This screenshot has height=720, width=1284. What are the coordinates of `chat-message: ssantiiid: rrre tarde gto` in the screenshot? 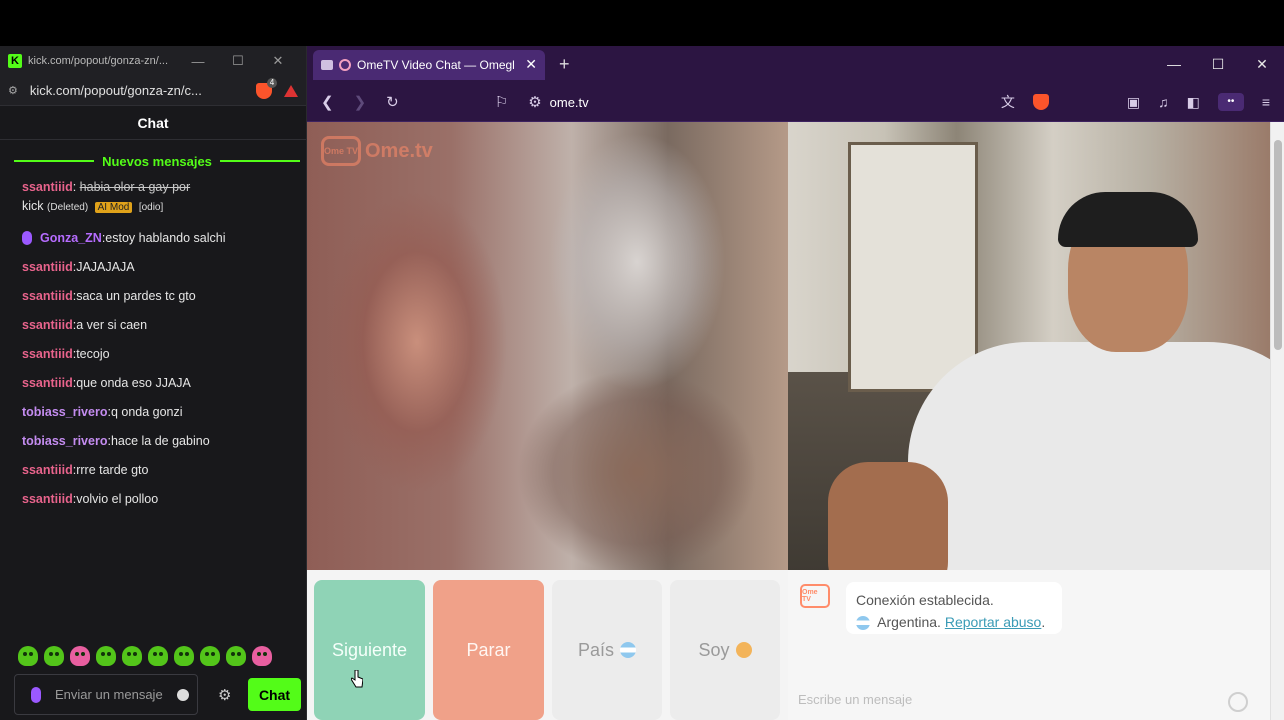 It's located at (159, 469).